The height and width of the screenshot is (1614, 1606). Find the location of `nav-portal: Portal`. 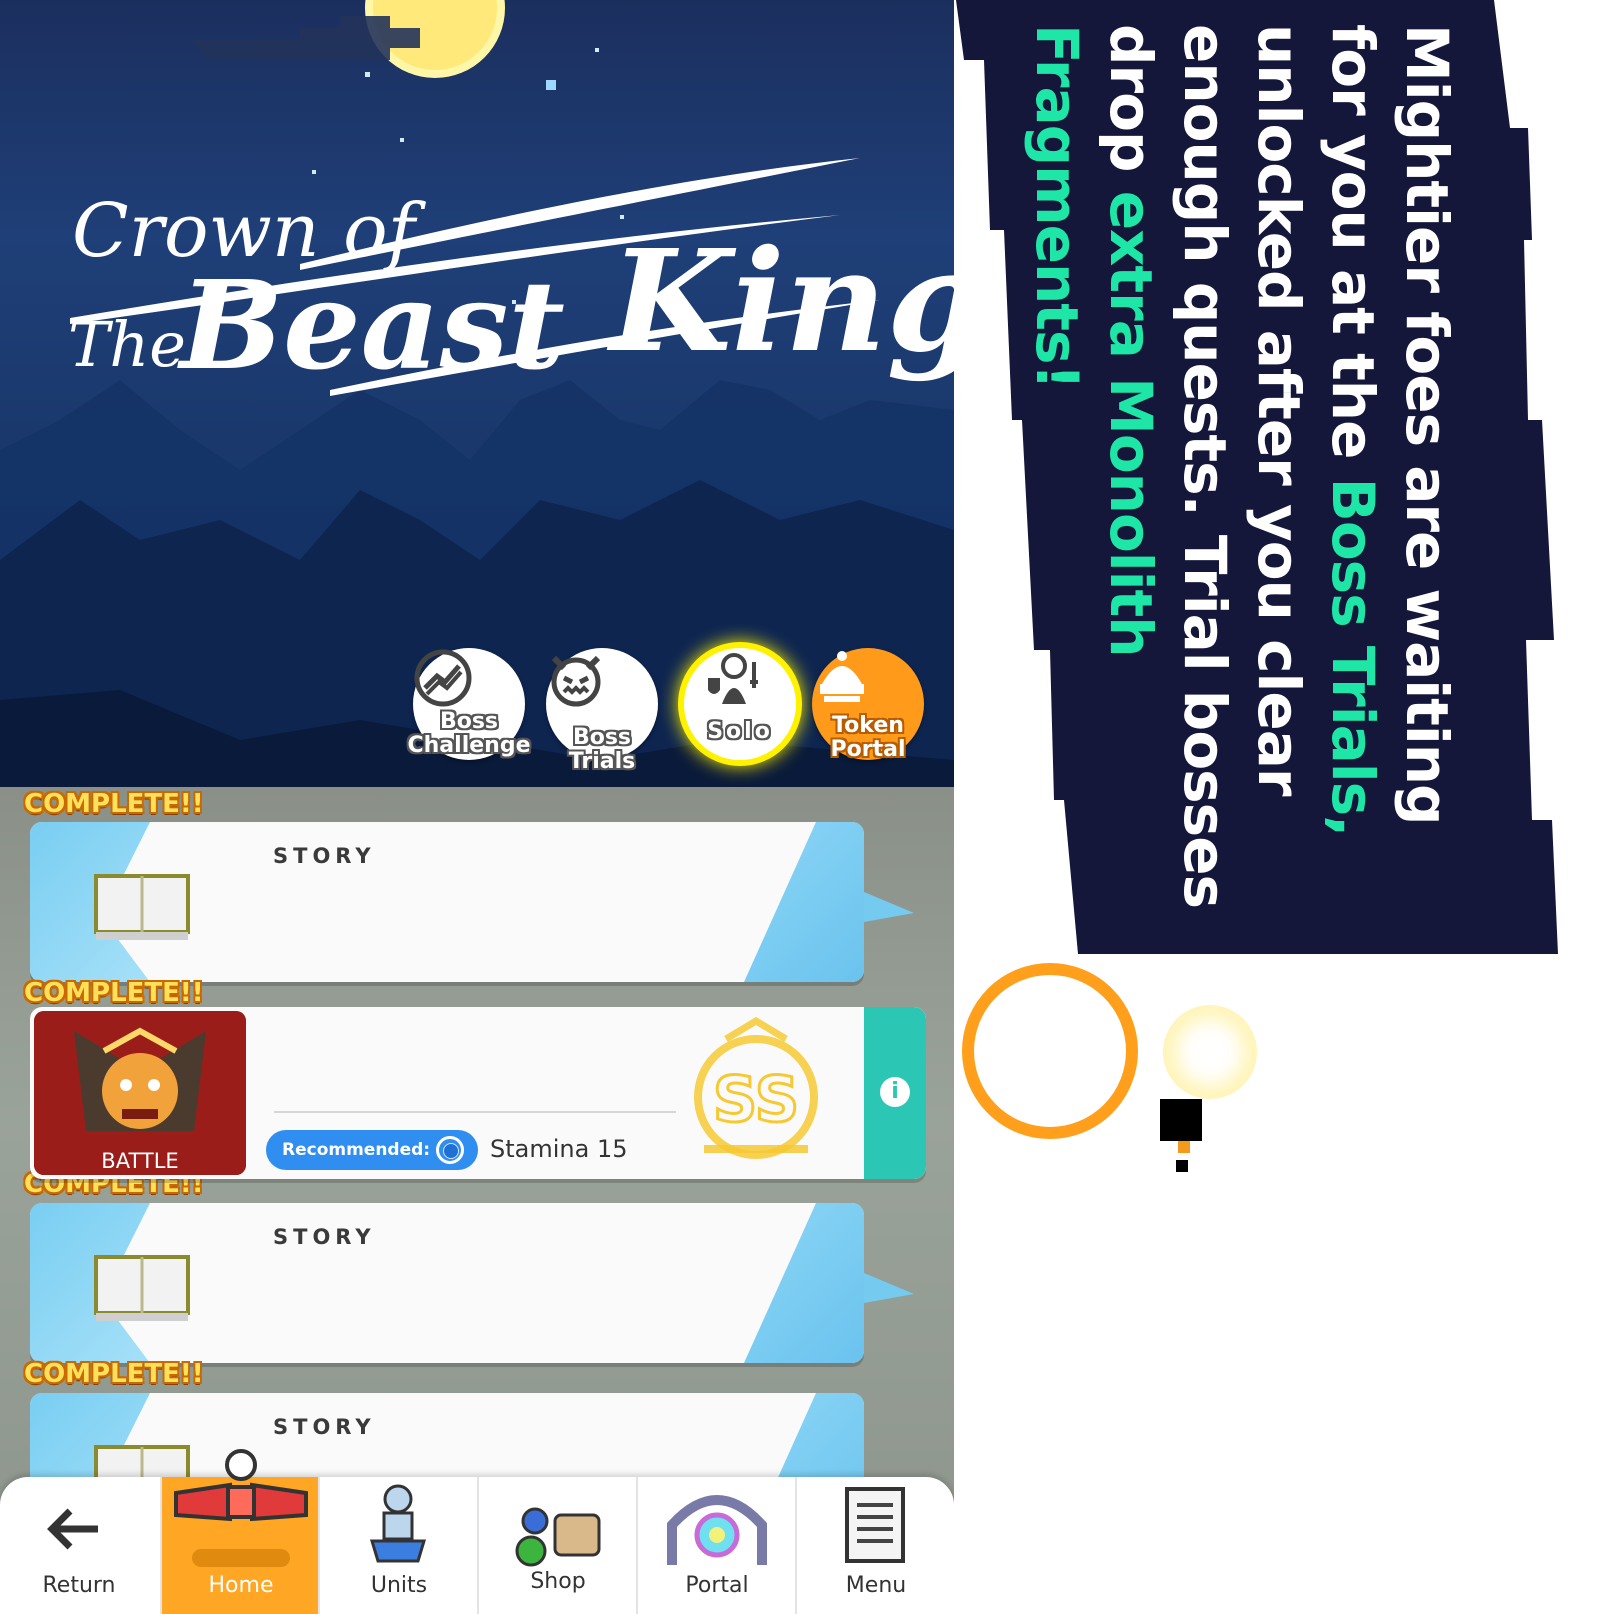

nav-portal: Portal is located at coordinates (716, 1545).